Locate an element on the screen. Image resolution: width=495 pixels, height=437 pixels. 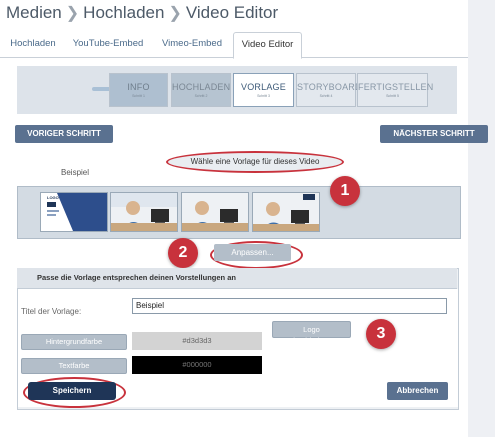
step-hochladen-sub: Schritt 2 is located at coordinates (201, 96).